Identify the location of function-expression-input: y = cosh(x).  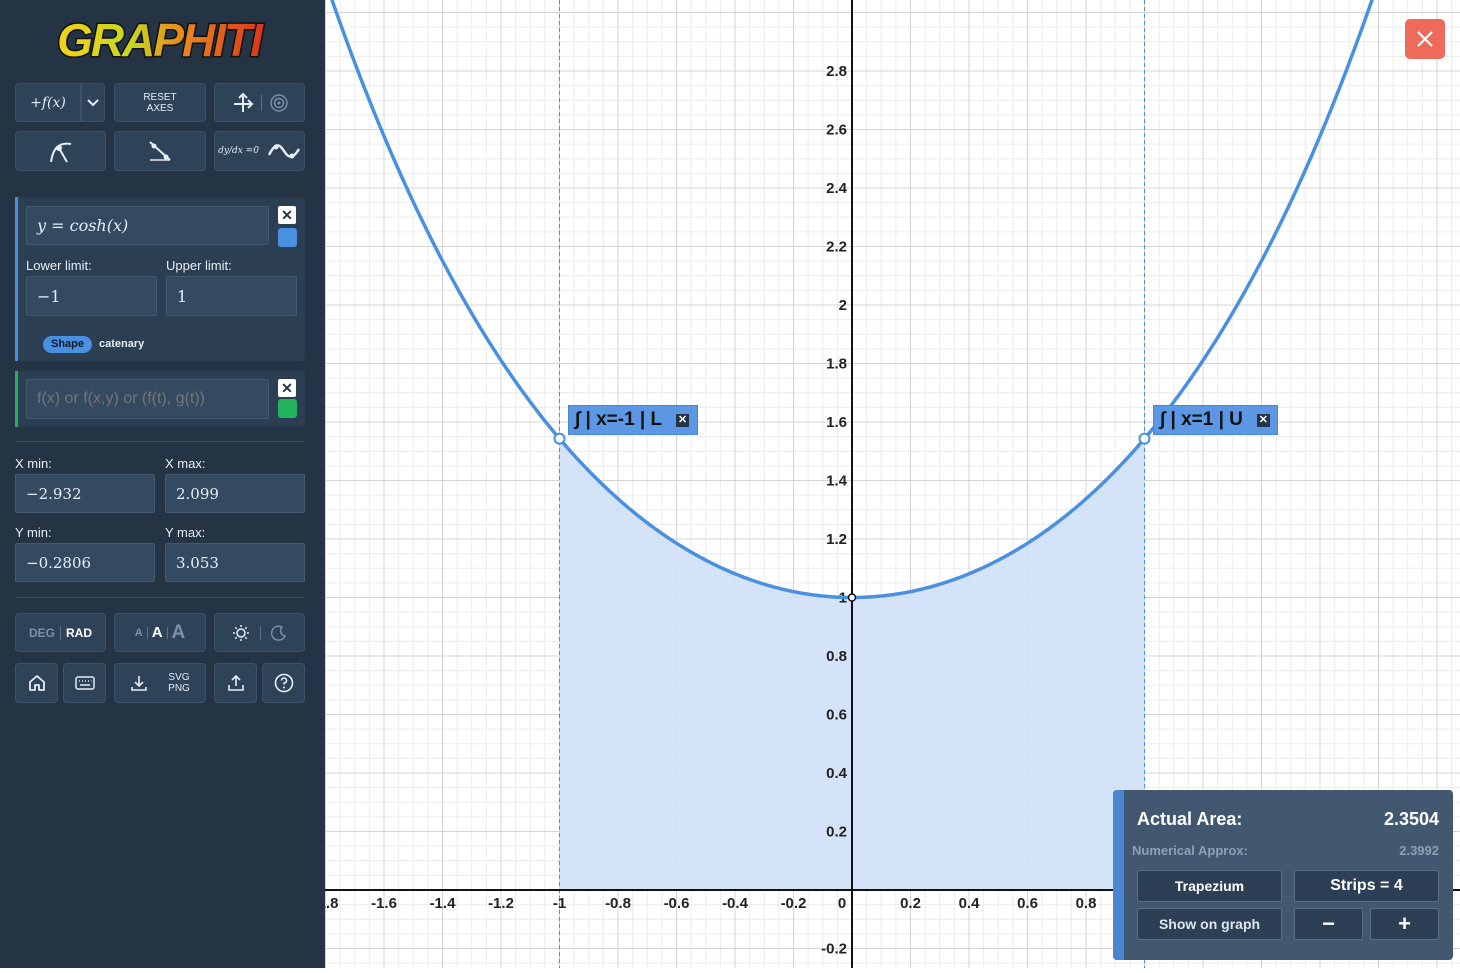
(147, 225).